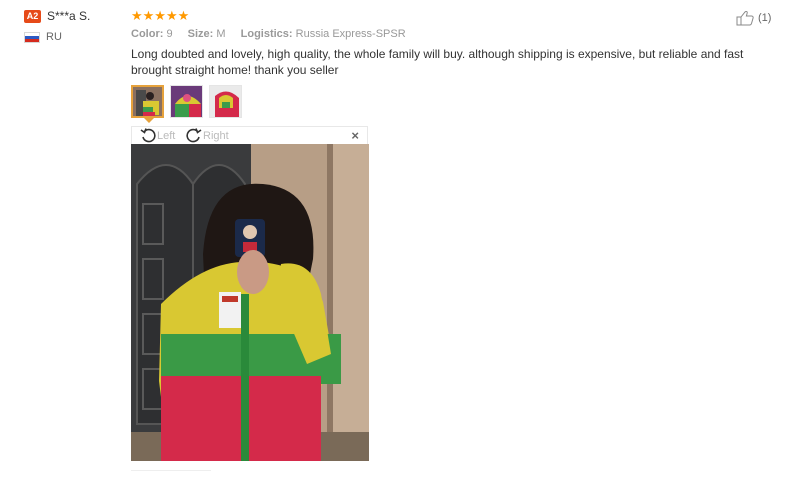 Image resolution: width=800 pixels, height=485 pixels. Describe the element at coordinates (32, 16) in the screenshot. I see `member-level-badge: A2` at that location.